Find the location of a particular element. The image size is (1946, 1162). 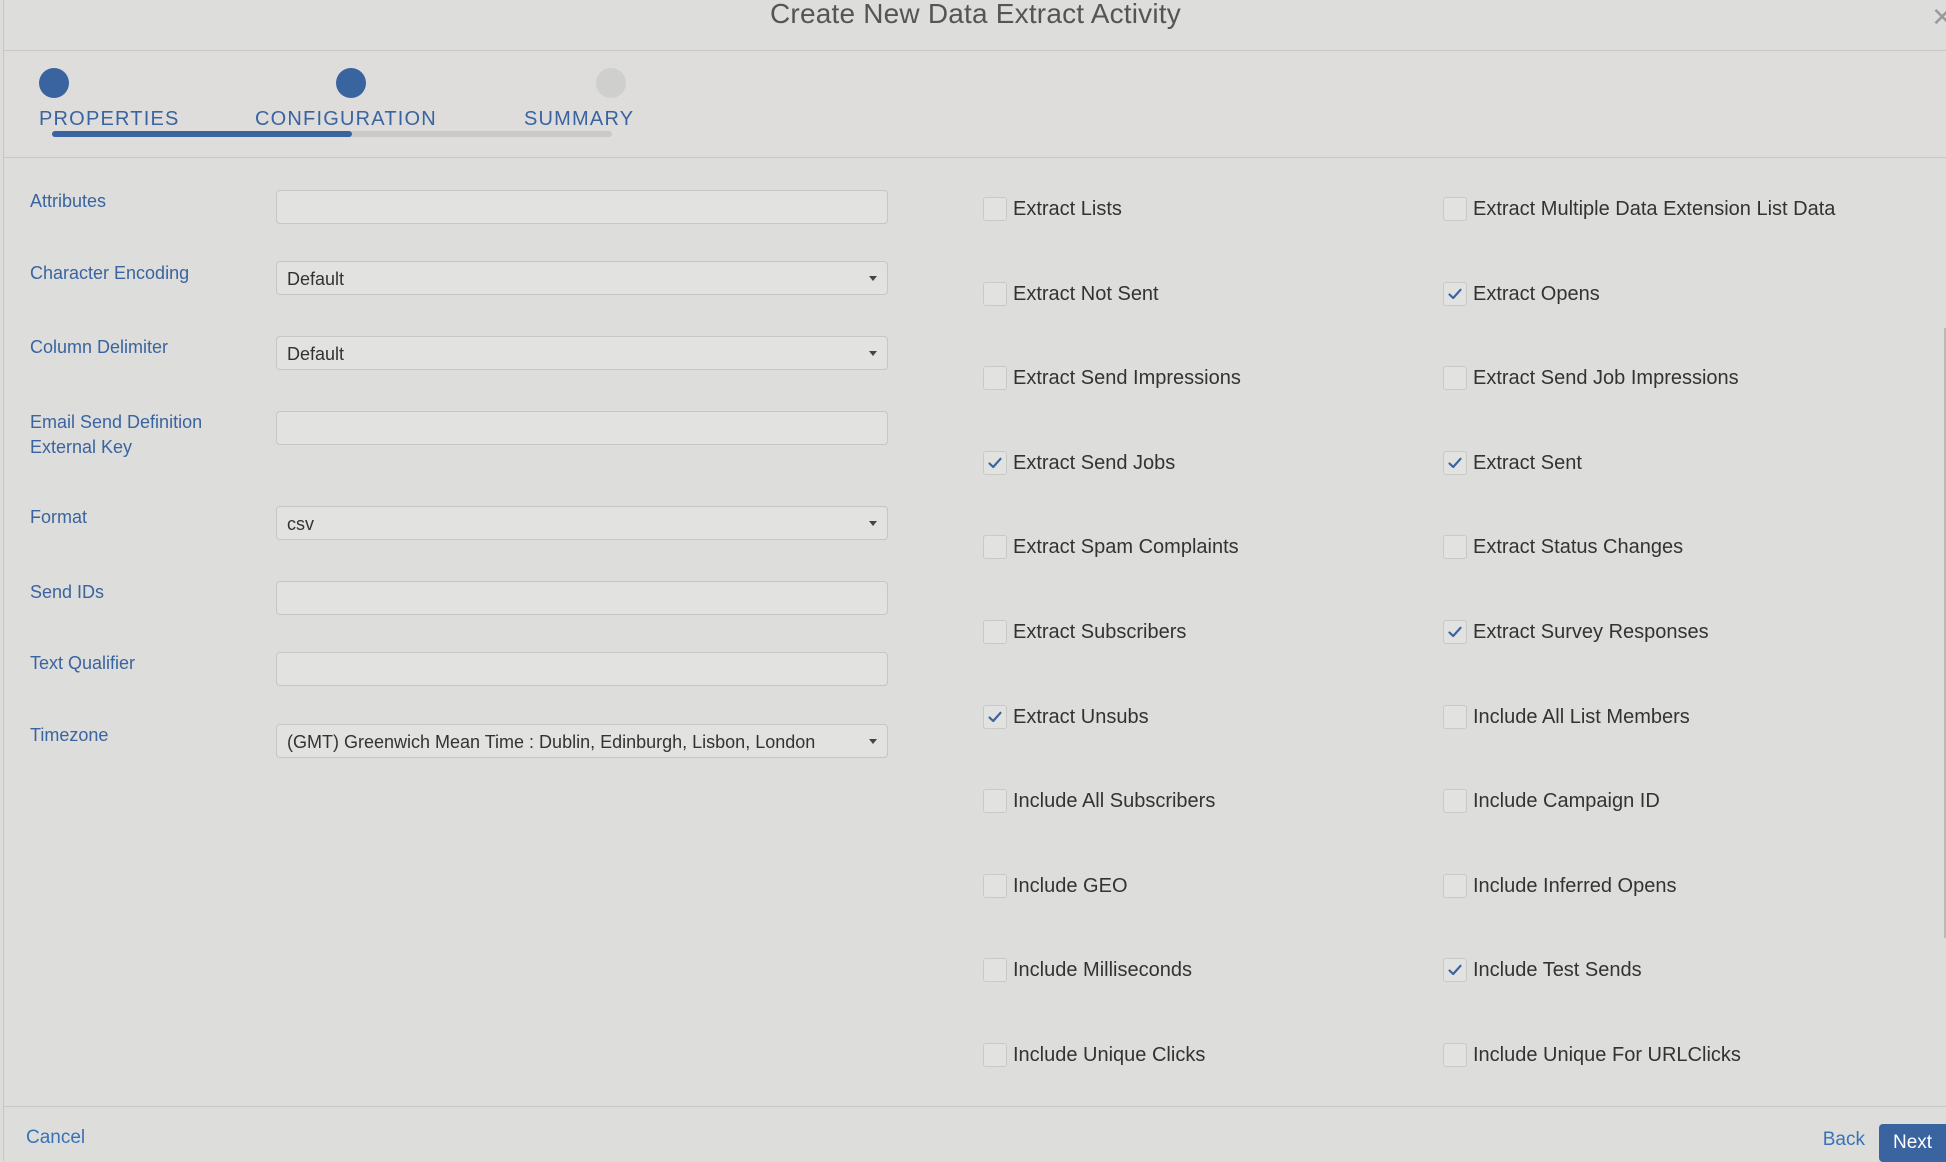

option-include-unique-clicks: Include Unique Clicks is located at coordinates (1094, 1055).